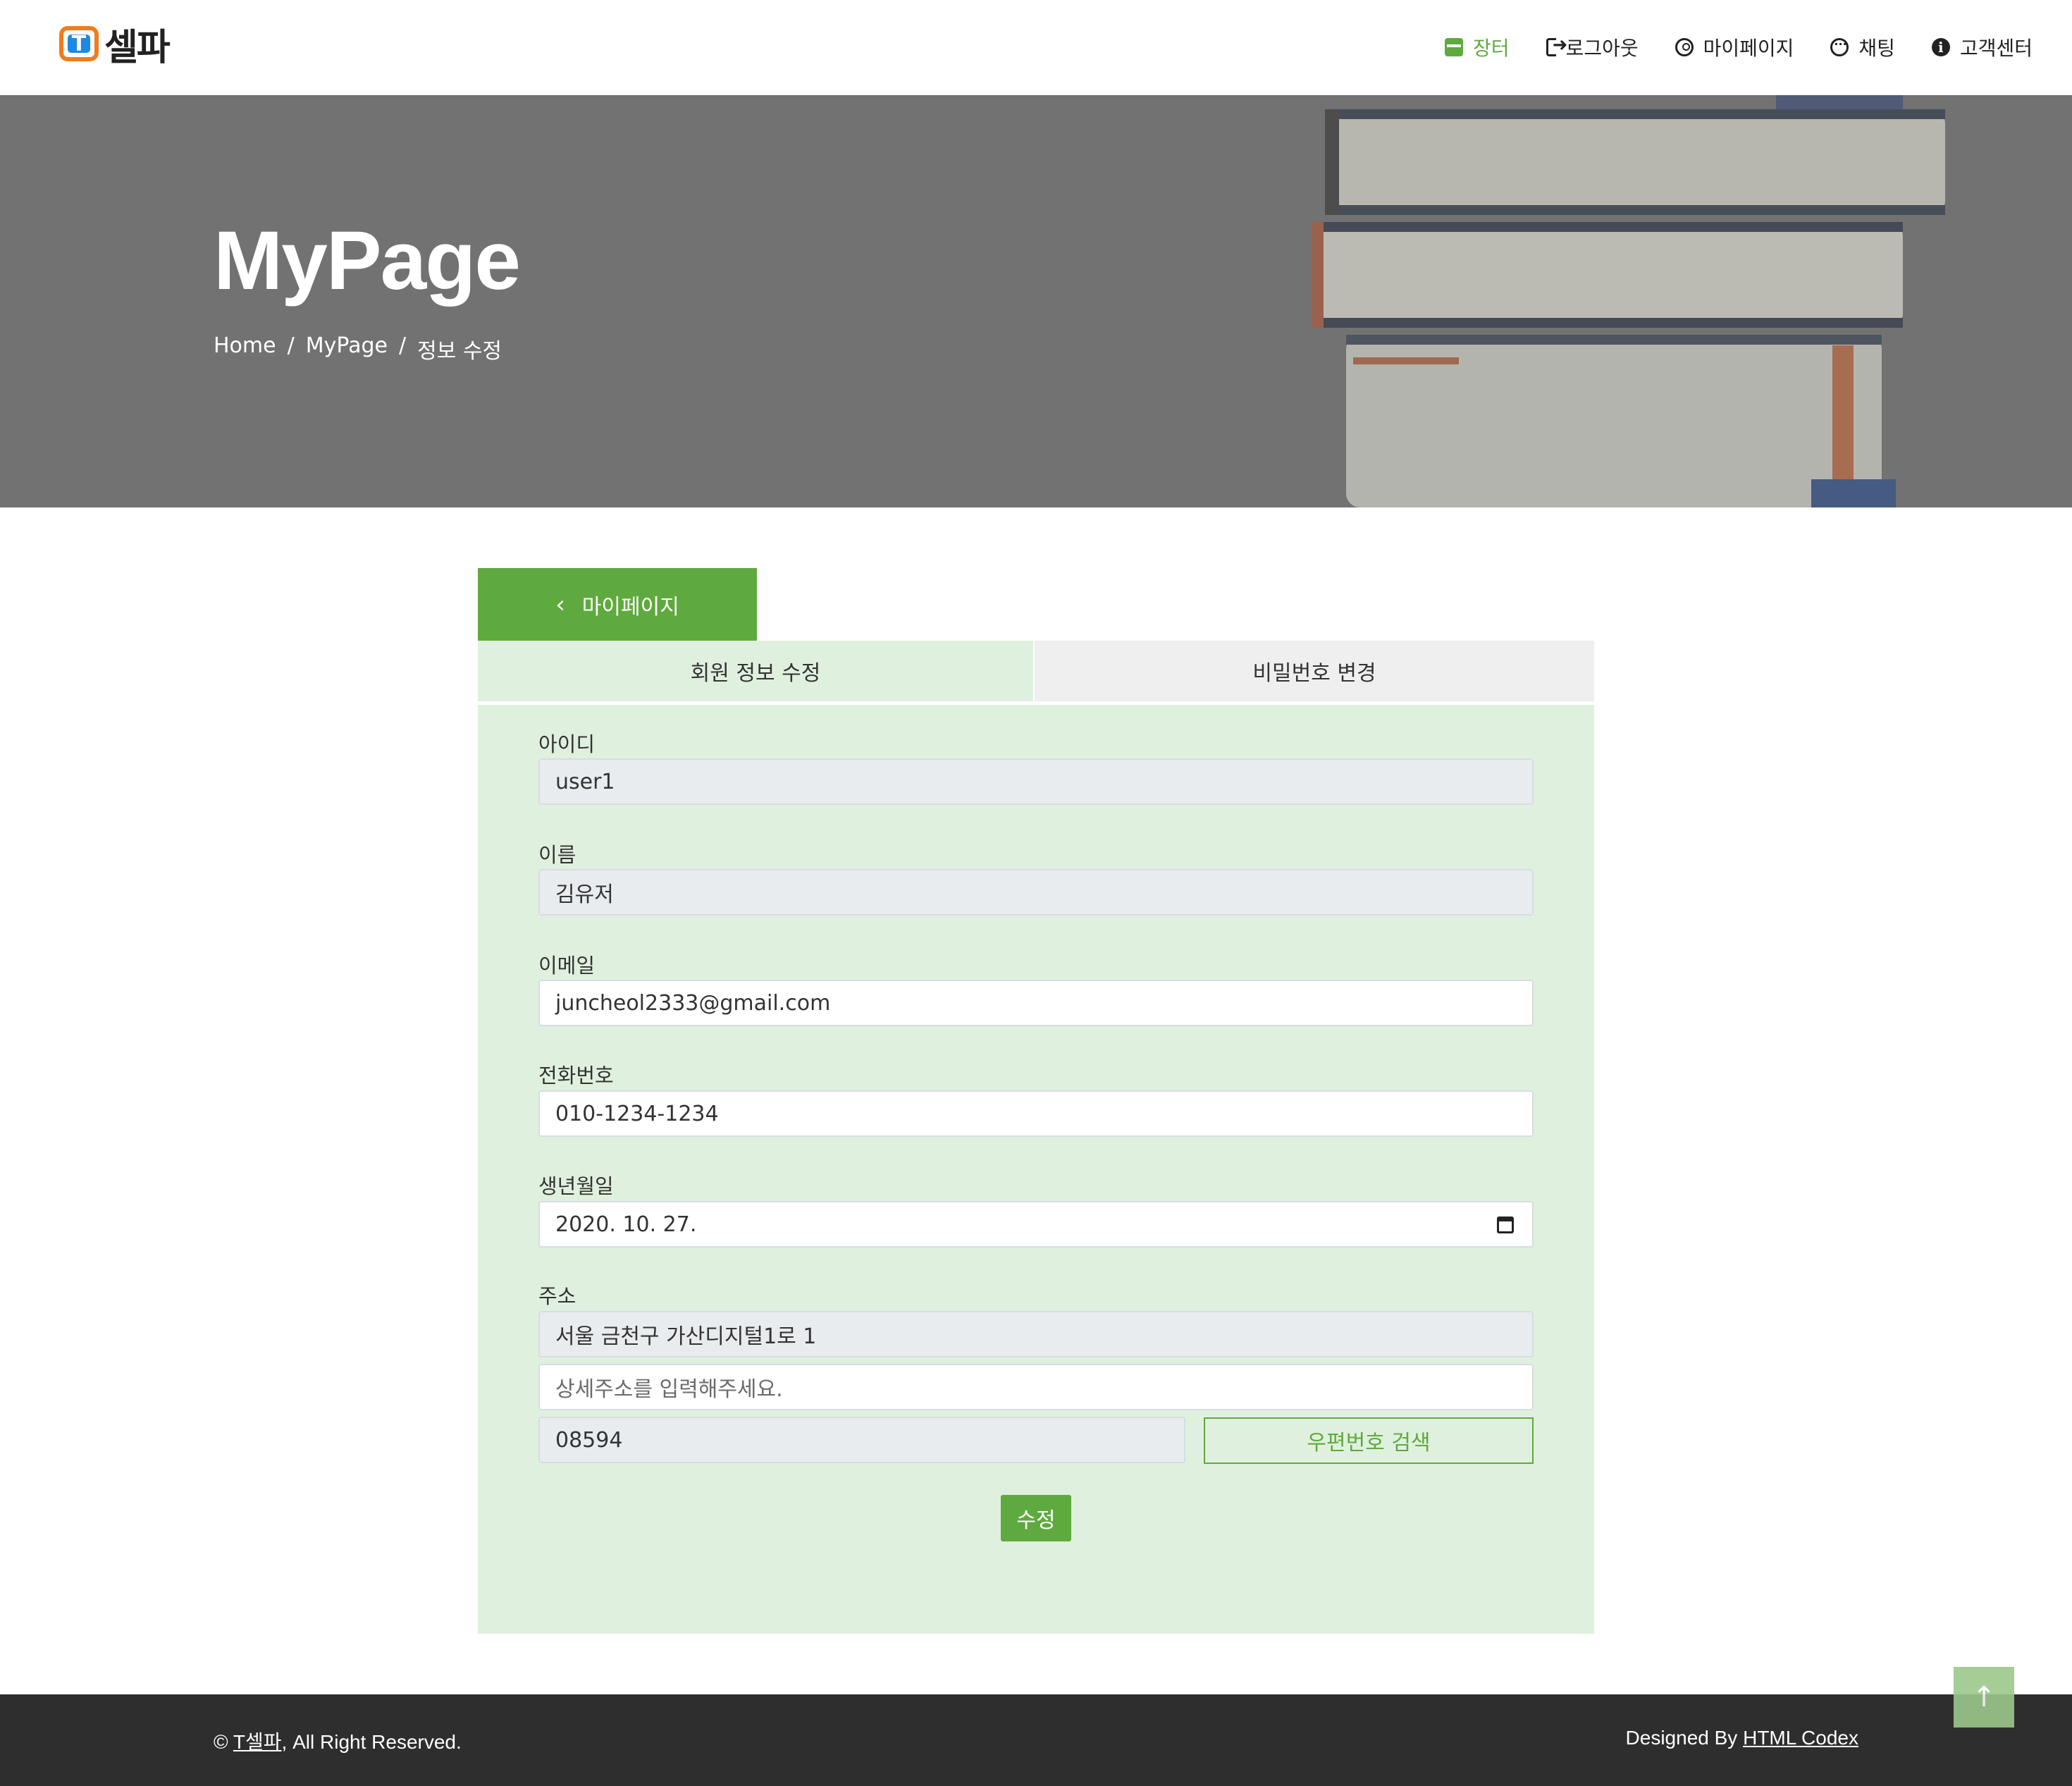 This screenshot has height=1786, width=2072. I want to click on breadcrumb: Home / MyPage / 정보 수정, so click(358, 349).